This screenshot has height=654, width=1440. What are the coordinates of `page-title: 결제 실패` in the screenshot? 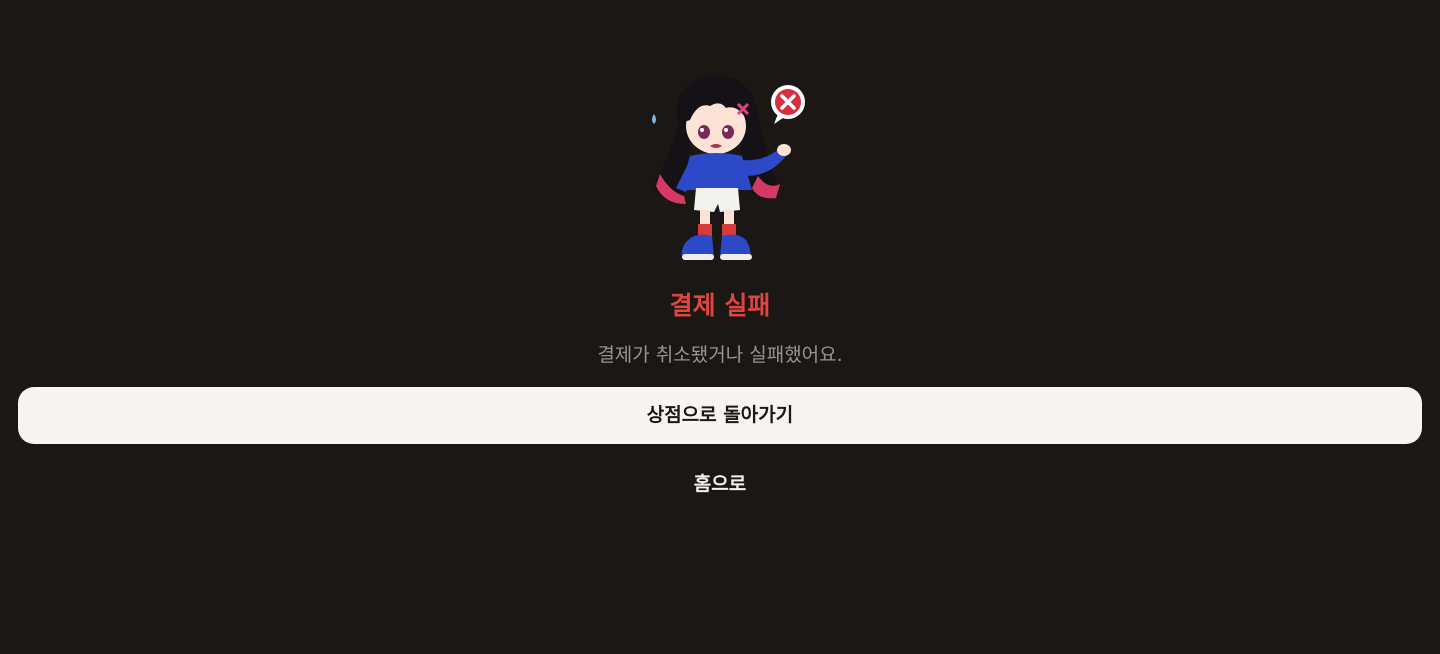 It's located at (720, 305).